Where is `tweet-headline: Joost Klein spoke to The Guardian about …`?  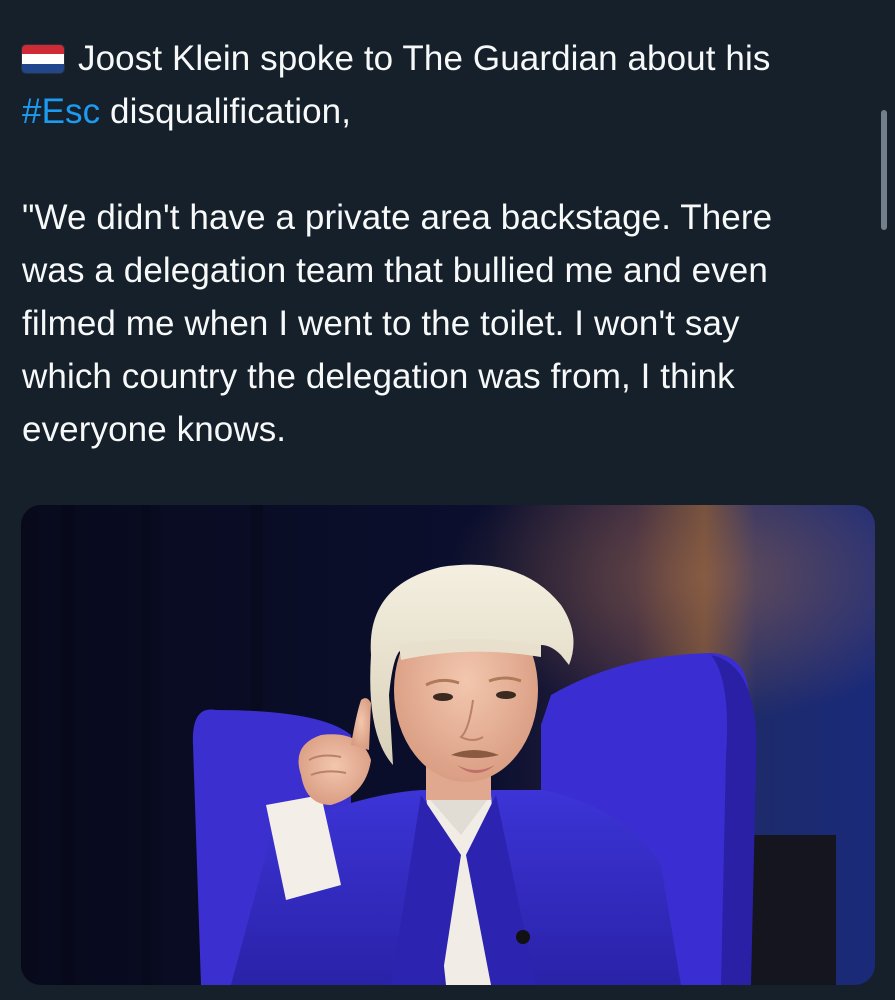 tweet-headline: Joost Klein spoke to The Guardian about … is located at coordinates (424, 58).